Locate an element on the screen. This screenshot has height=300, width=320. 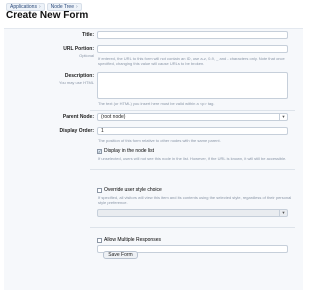
display-order-label: Display Order: is located at coordinates (76, 131).